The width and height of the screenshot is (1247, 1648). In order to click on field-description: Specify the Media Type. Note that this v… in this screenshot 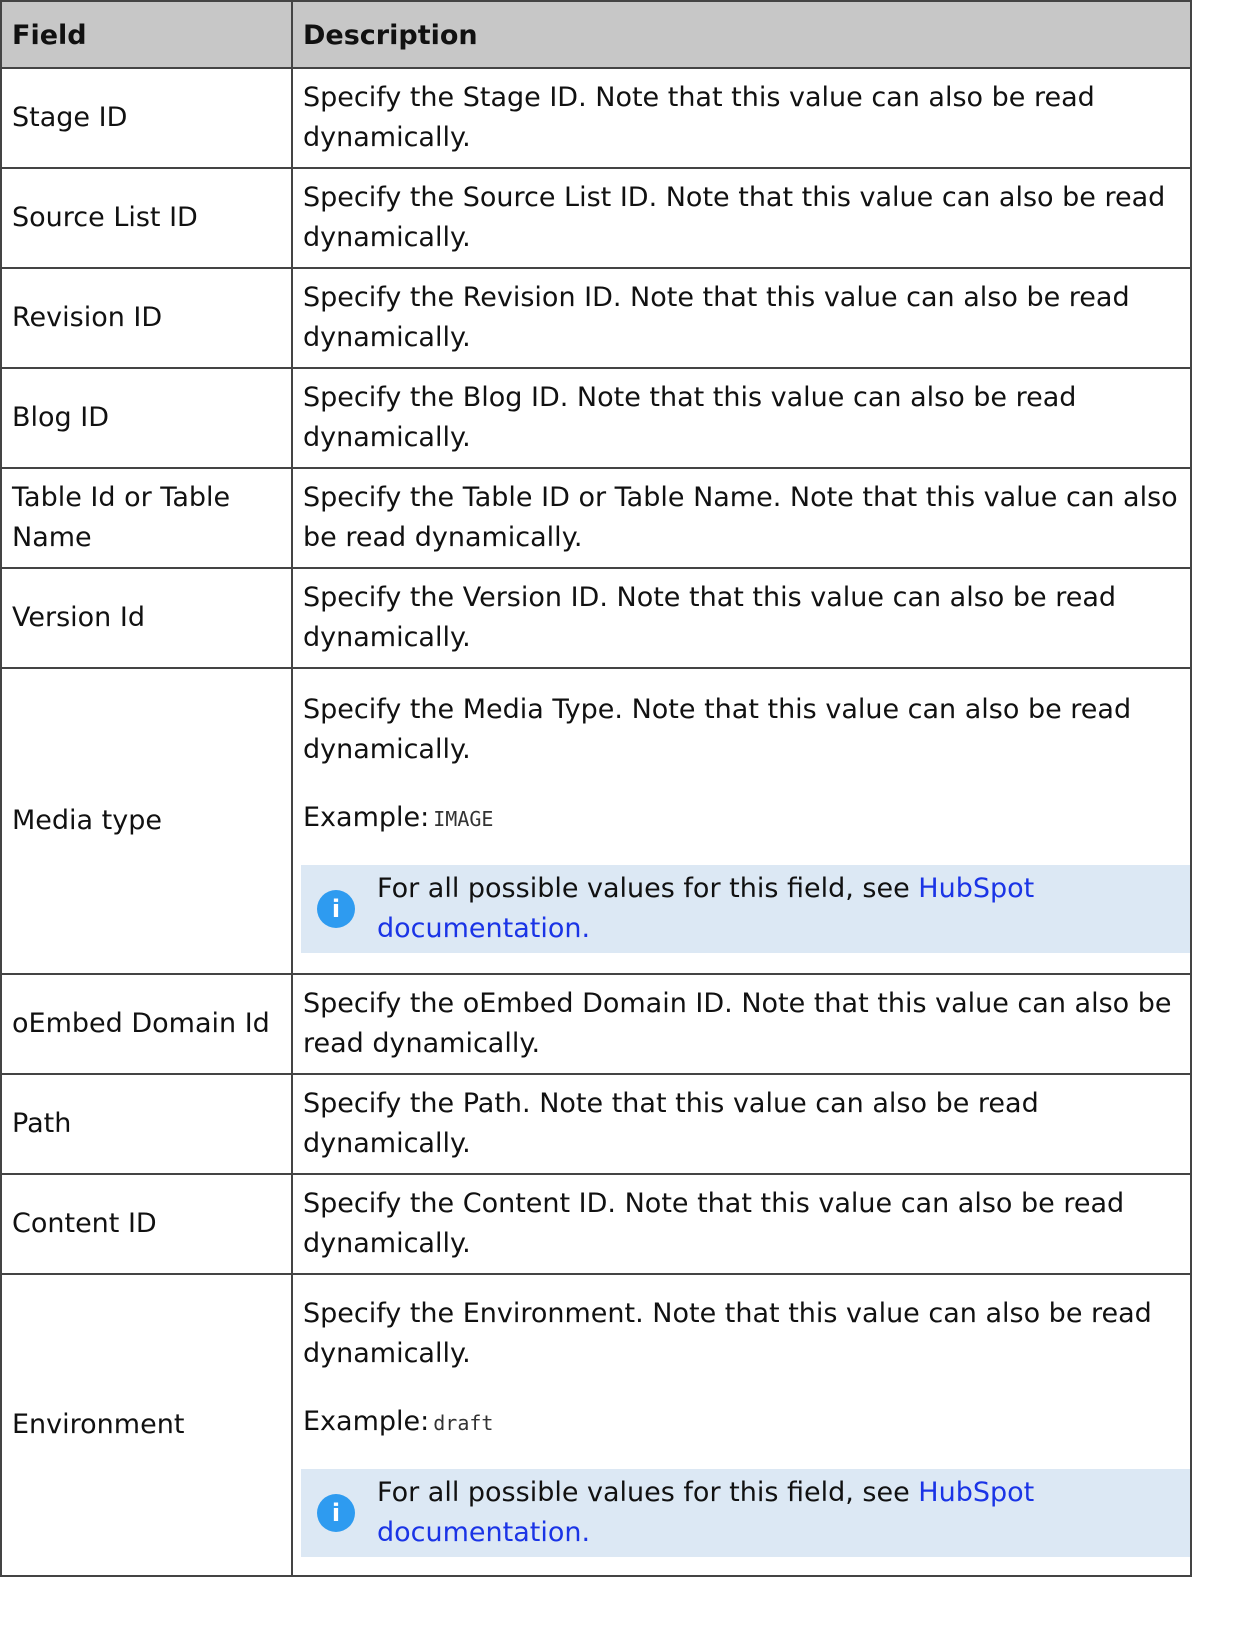, I will do `click(717, 729)`.